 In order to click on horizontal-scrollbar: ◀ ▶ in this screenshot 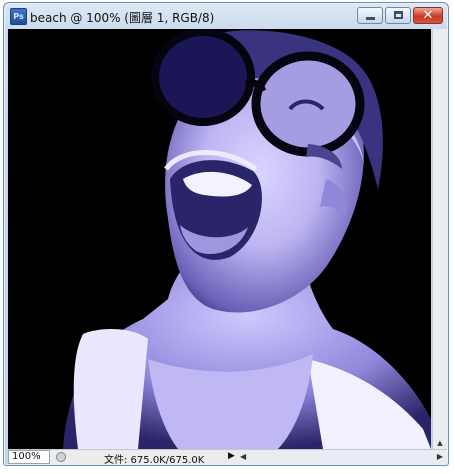, I will do `click(342, 457)`.